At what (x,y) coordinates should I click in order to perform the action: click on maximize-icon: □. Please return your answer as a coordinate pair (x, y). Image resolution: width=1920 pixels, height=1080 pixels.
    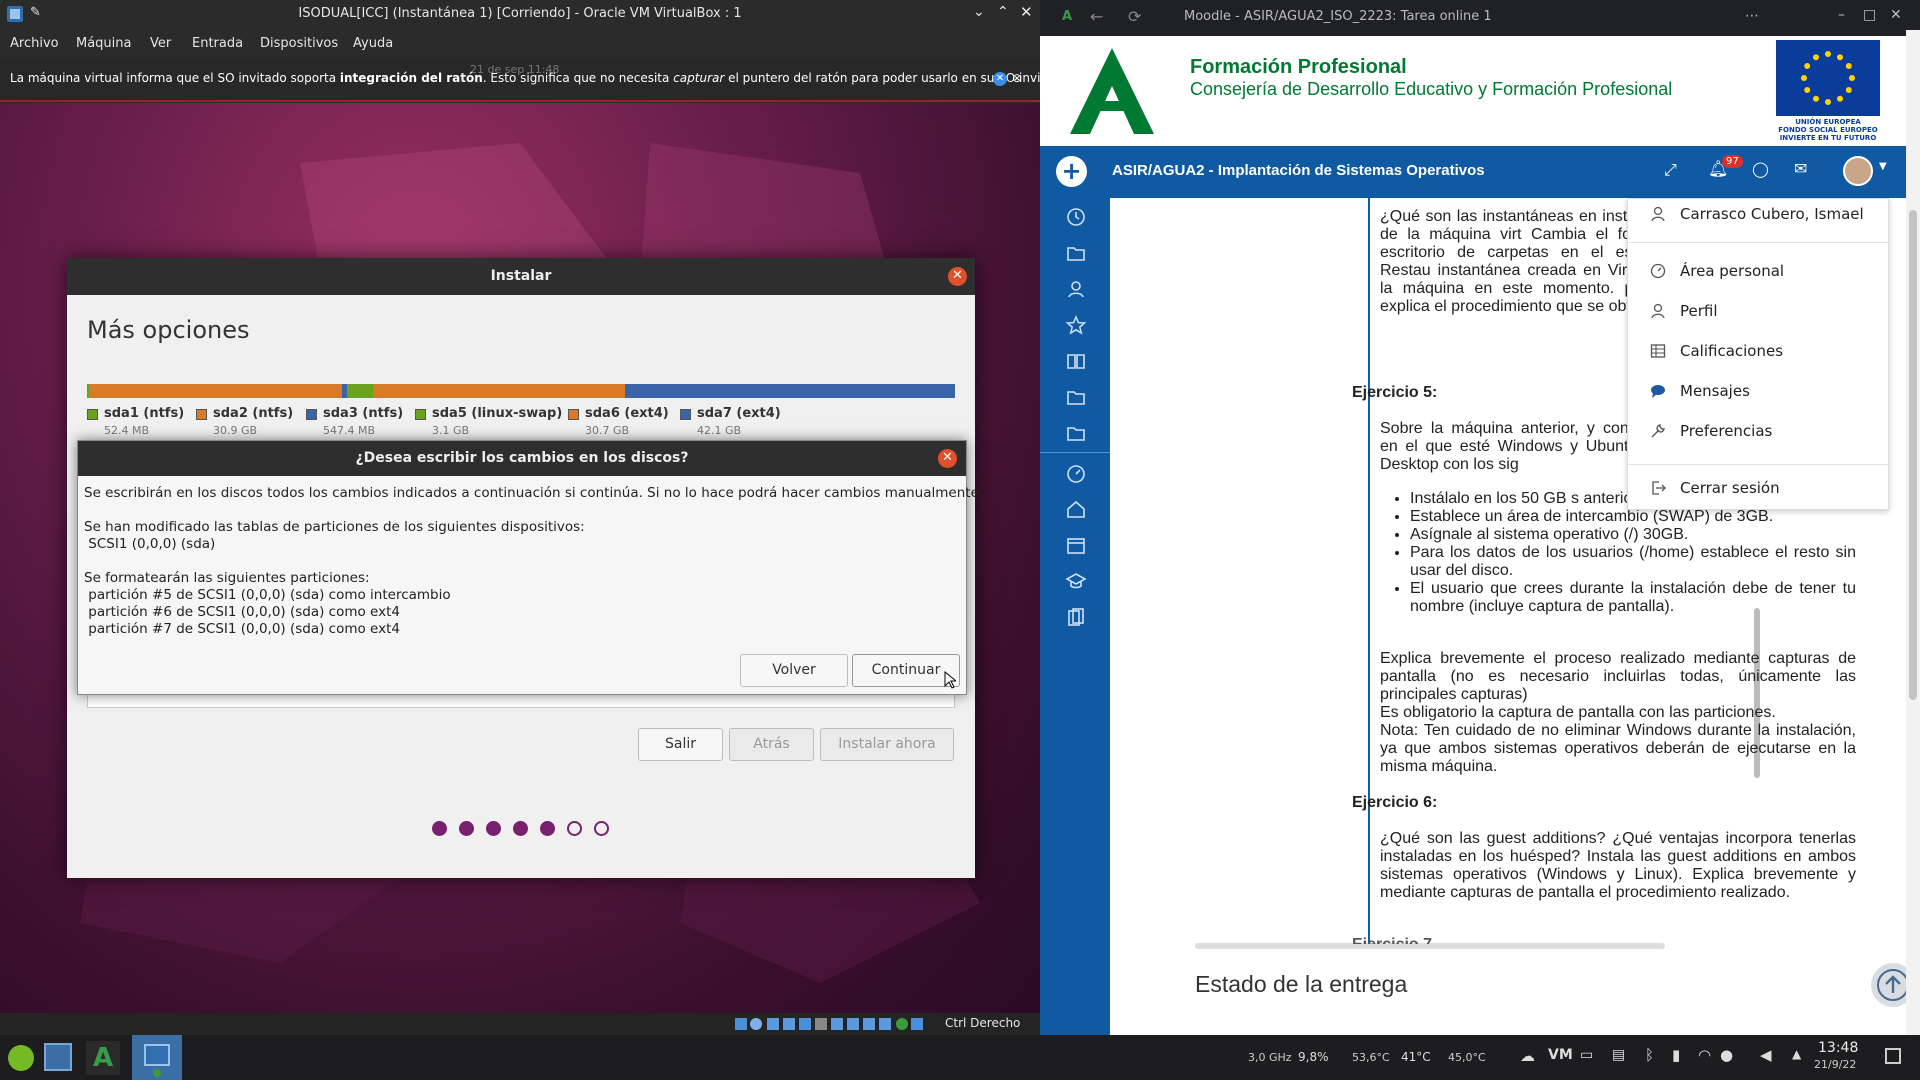
    Looking at the image, I should click on (1869, 15).